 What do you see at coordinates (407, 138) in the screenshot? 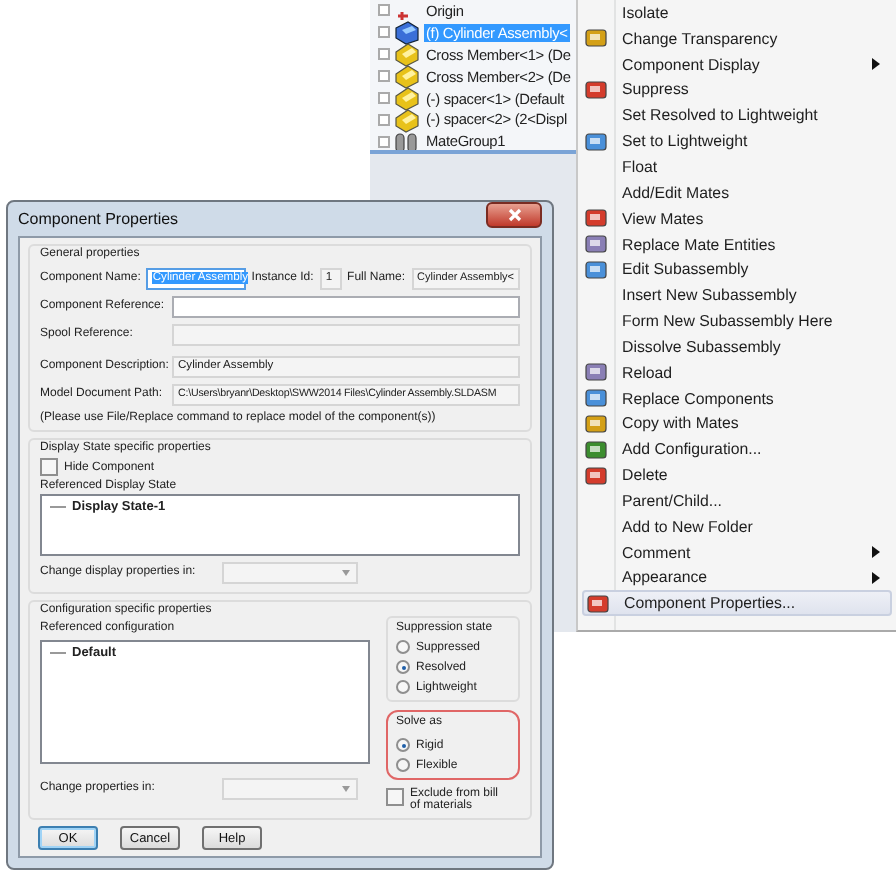
I see `mates-icon` at bounding box center [407, 138].